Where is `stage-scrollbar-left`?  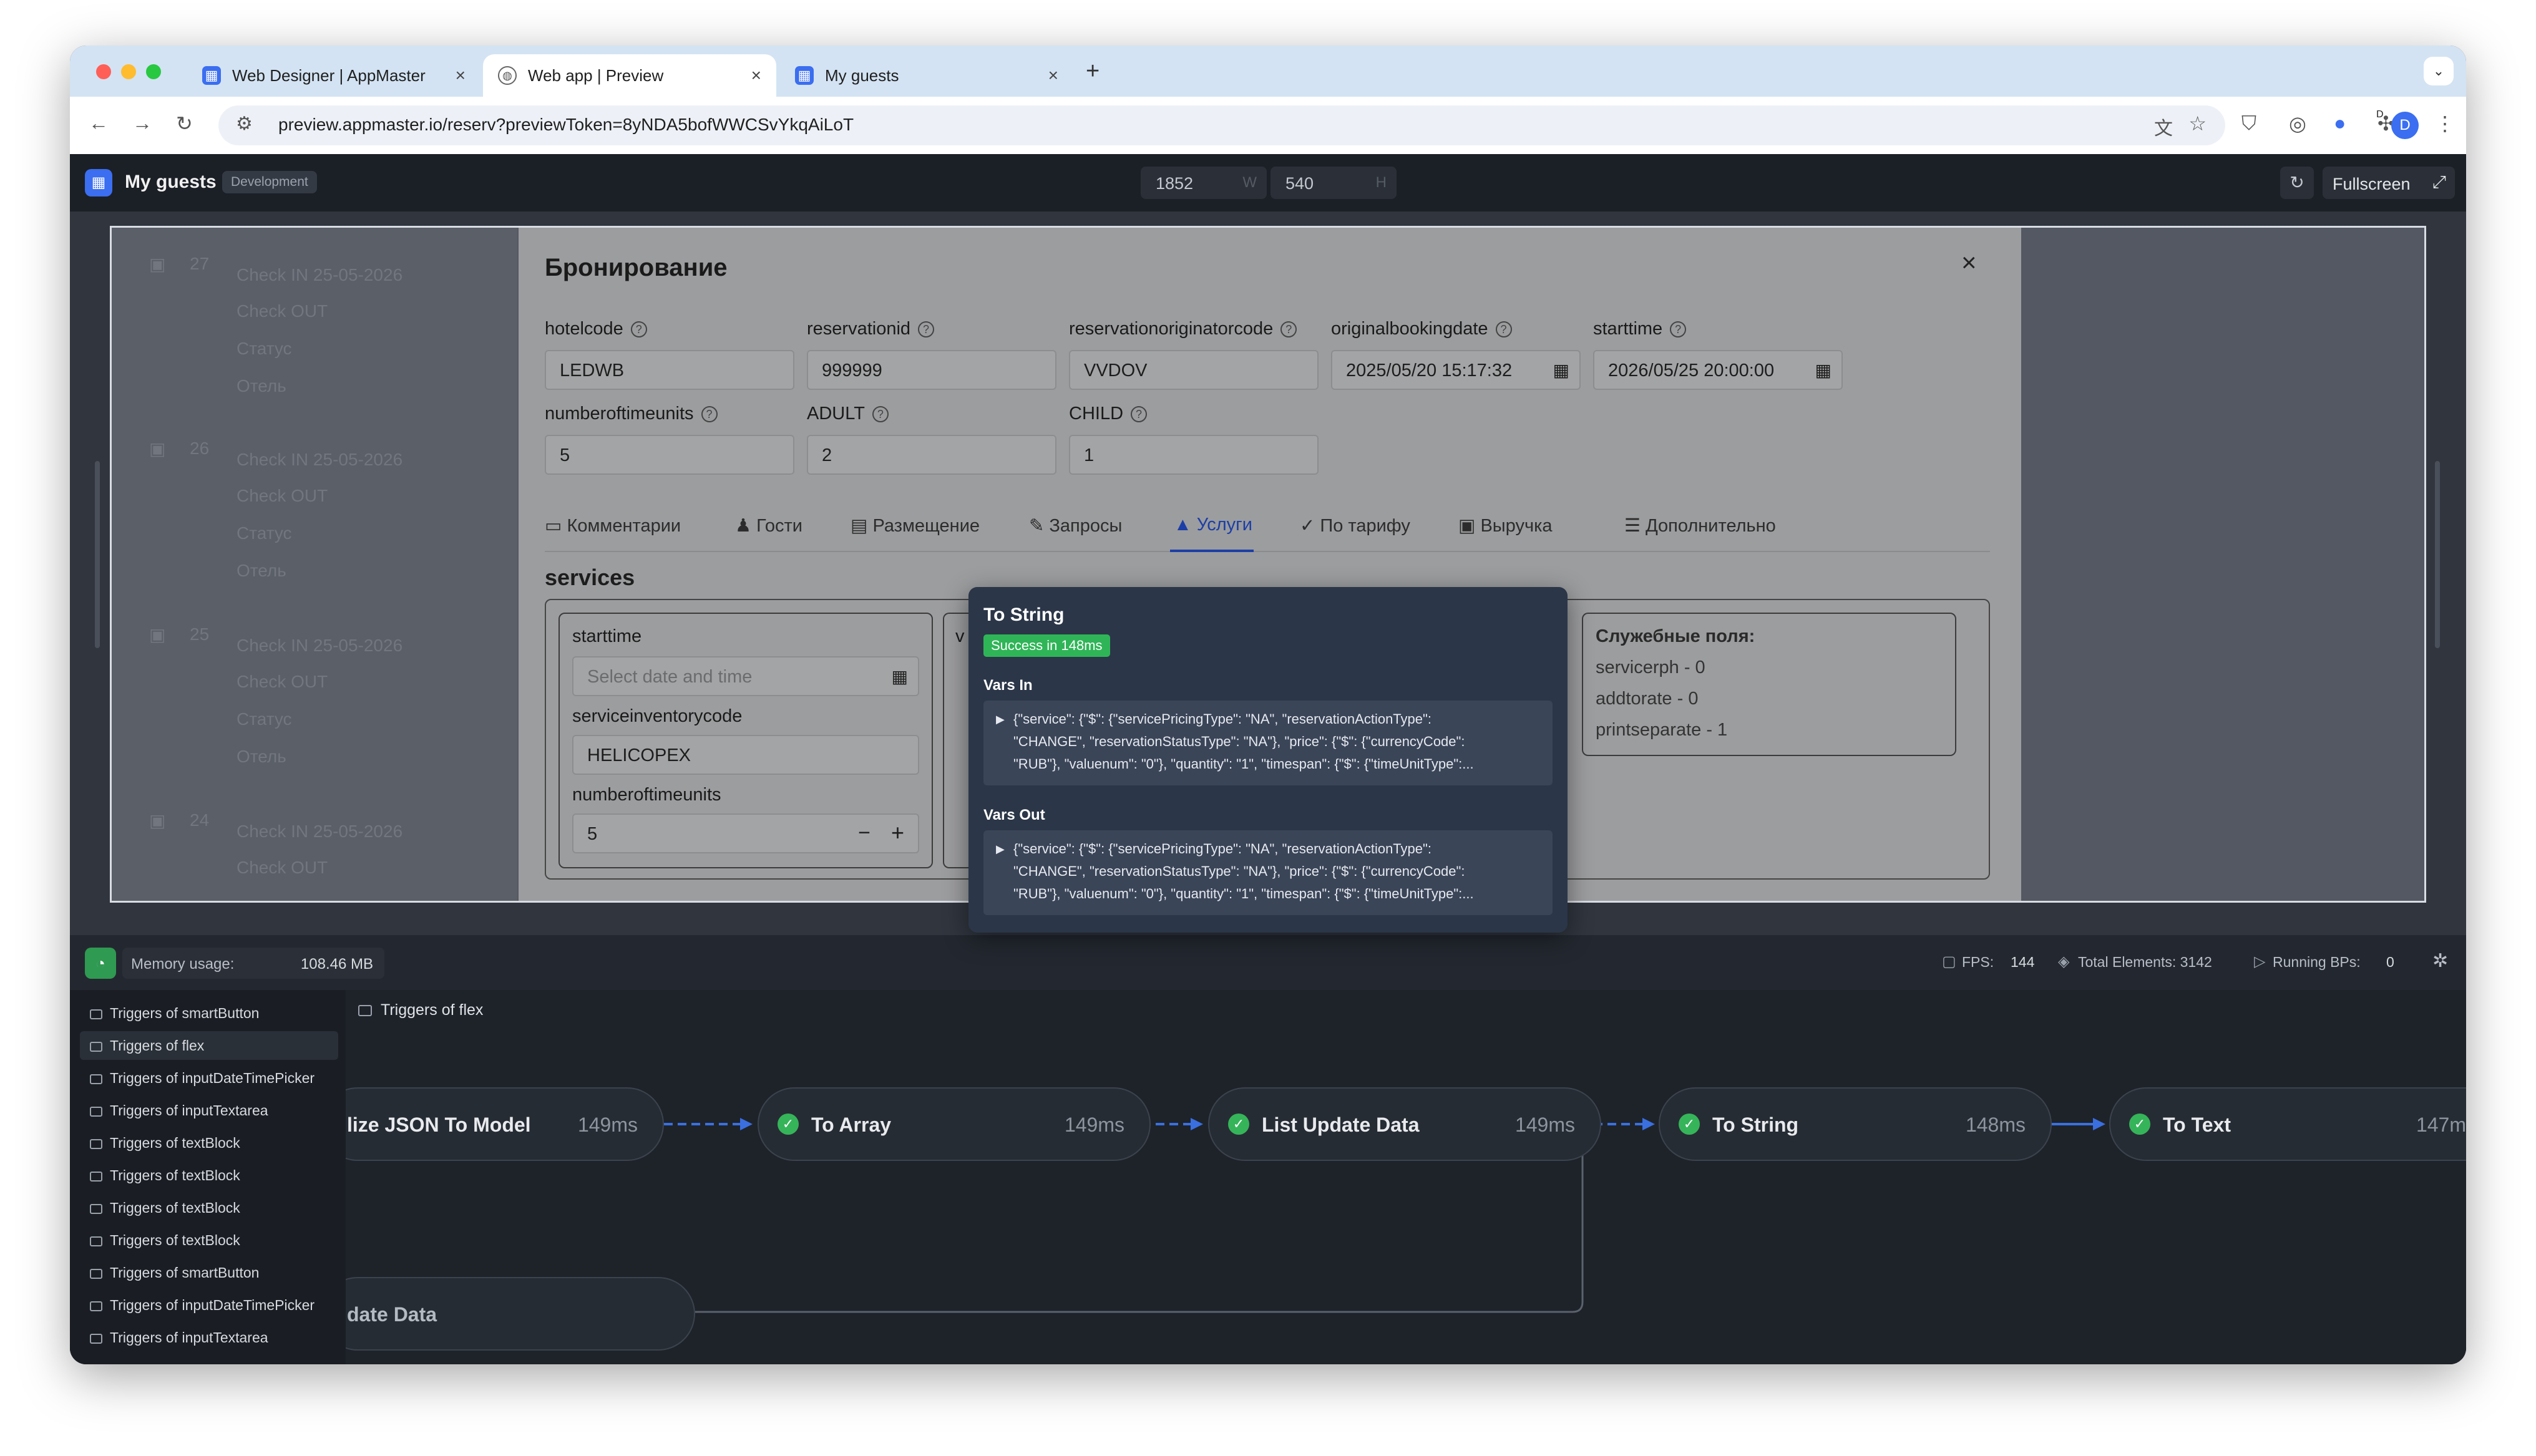
stage-scrollbar-left is located at coordinates (97, 554).